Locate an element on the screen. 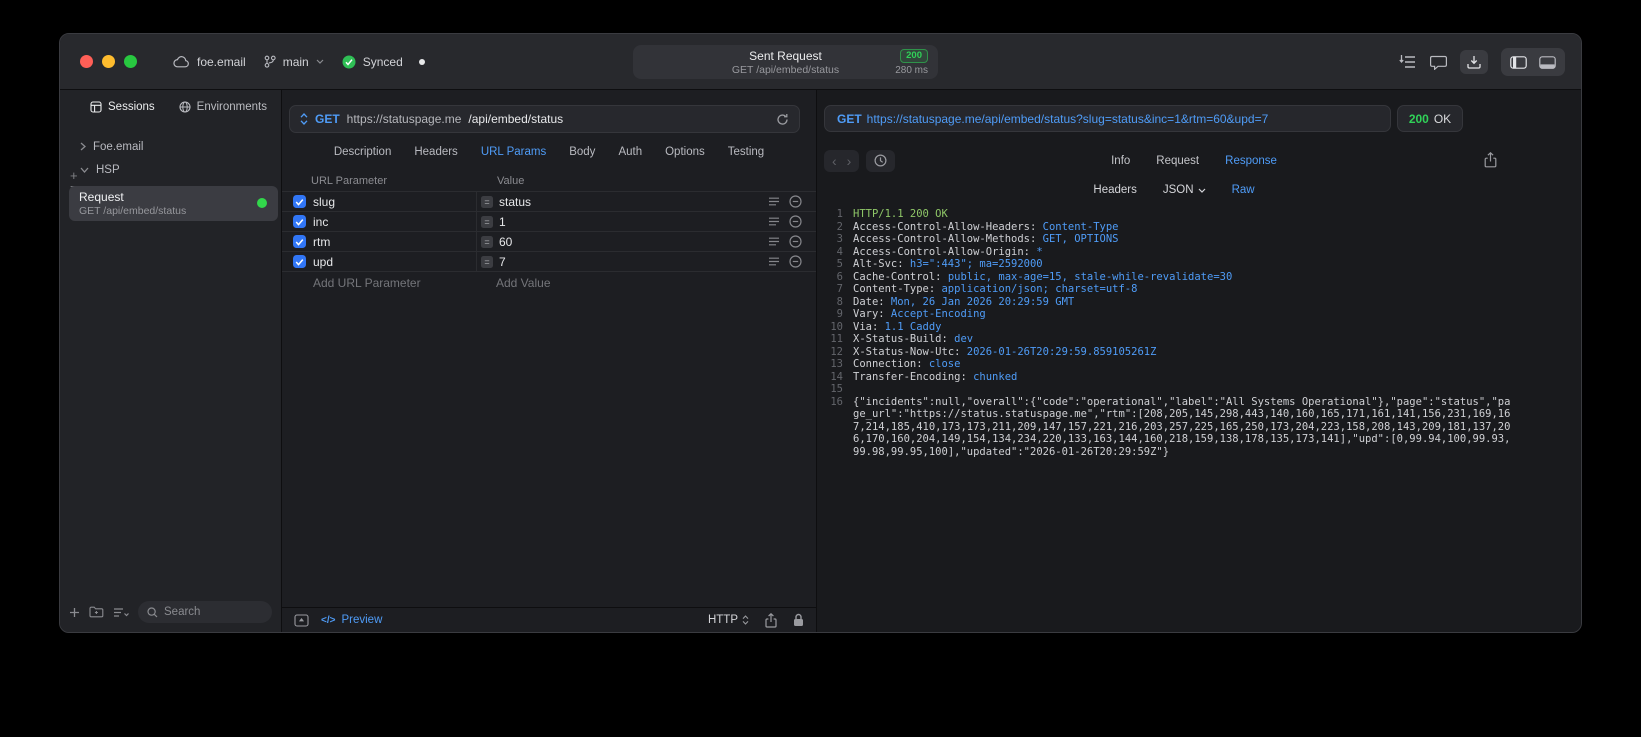 This screenshot has height=737, width=1641. tree-item-label: HSP is located at coordinates (108, 169).